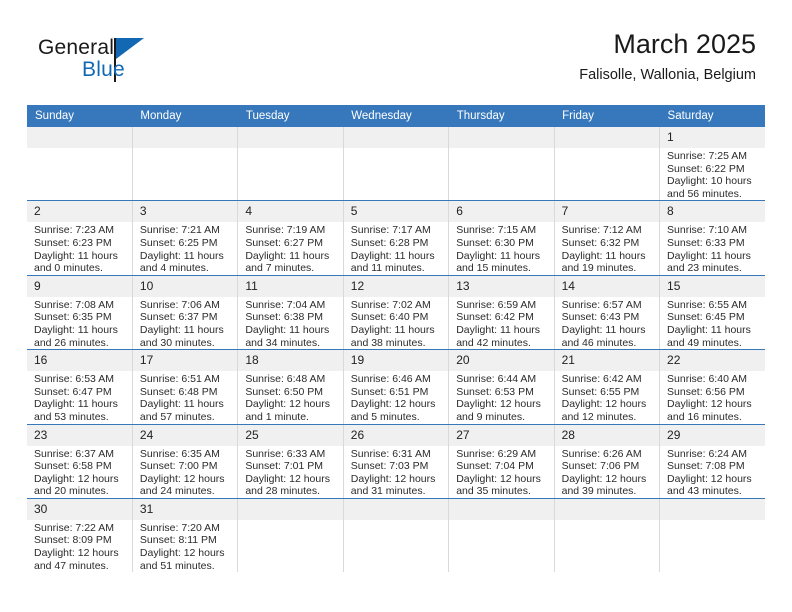 The image size is (792, 612). I want to click on sunrise-time: Sunrise: 6:53 AM, so click(74, 379).